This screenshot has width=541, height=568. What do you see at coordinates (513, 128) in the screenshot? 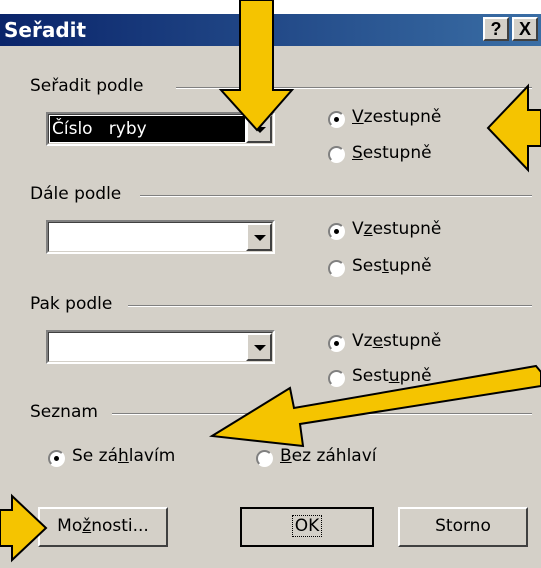
I see `arrow-left-icon` at bounding box center [513, 128].